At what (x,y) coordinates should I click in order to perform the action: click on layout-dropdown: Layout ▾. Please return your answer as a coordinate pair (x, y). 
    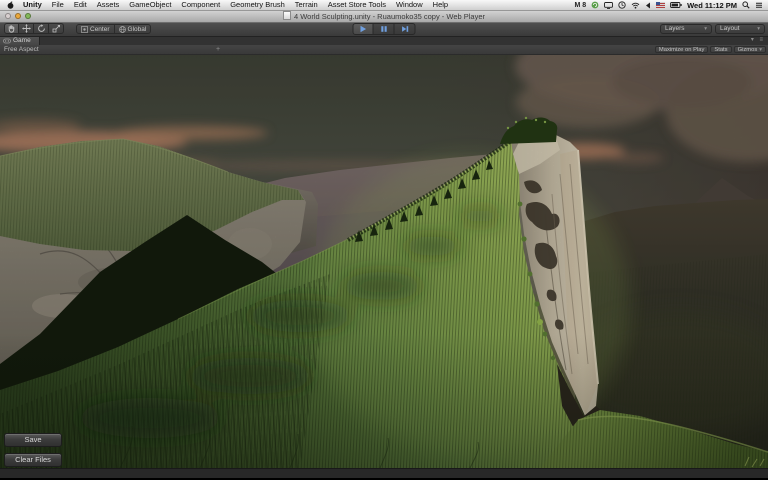
    Looking at the image, I should click on (740, 29).